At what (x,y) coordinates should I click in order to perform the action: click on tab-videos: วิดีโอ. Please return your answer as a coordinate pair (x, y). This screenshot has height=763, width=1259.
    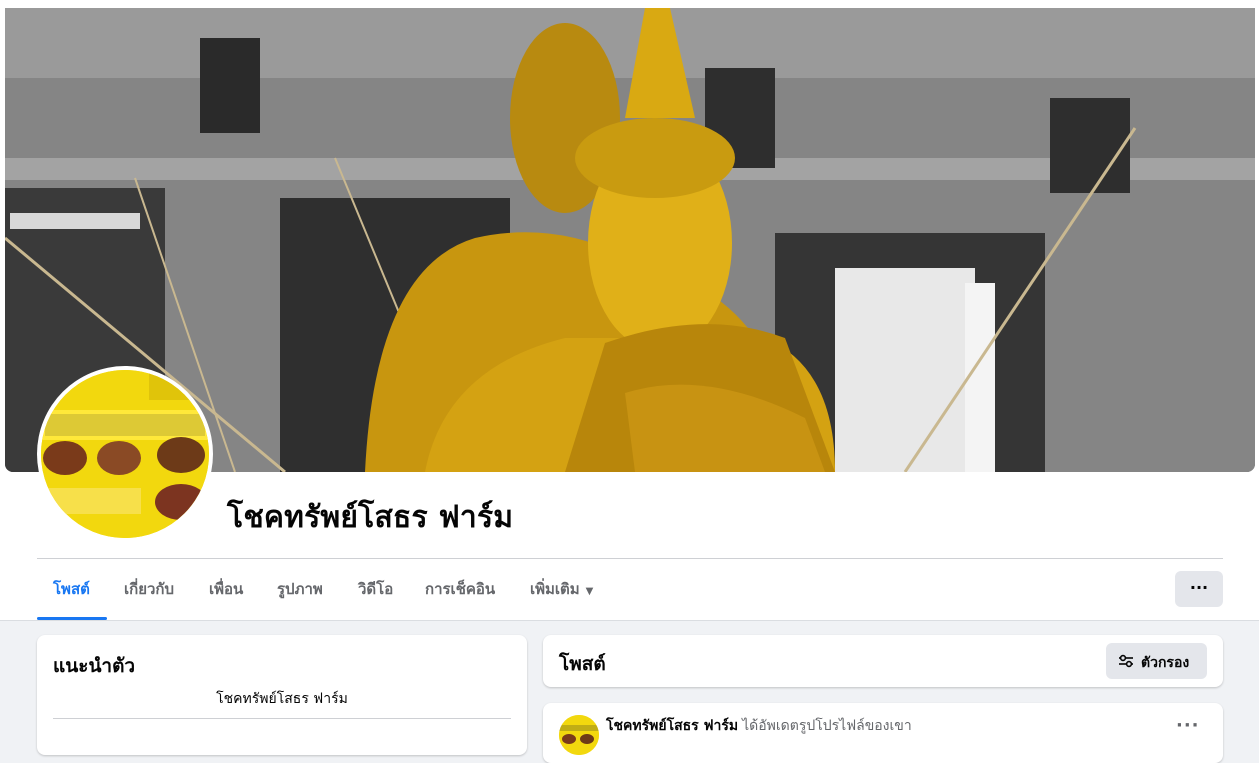
    Looking at the image, I should click on (375, 589).